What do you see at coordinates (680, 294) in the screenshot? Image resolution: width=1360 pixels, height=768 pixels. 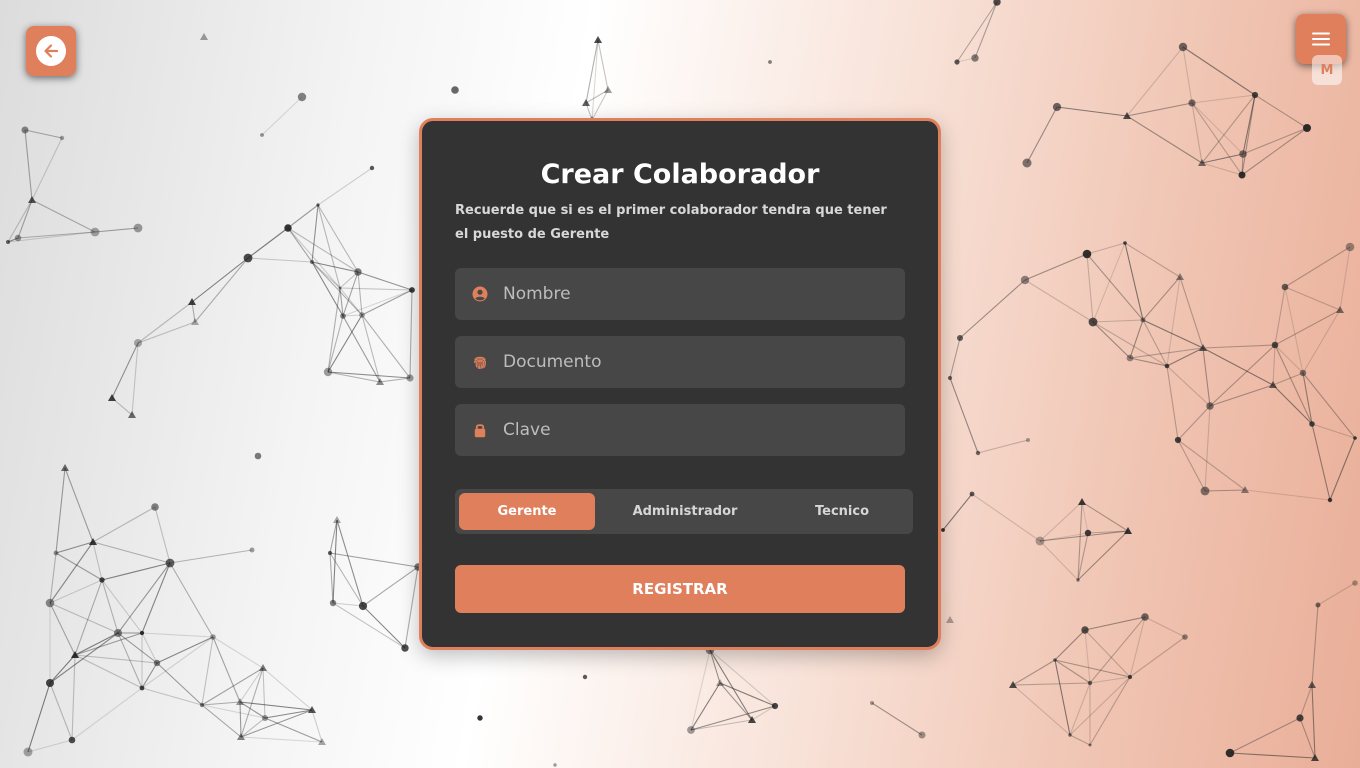 I see `name-field: Nombre` at bounding box center [680, 294].